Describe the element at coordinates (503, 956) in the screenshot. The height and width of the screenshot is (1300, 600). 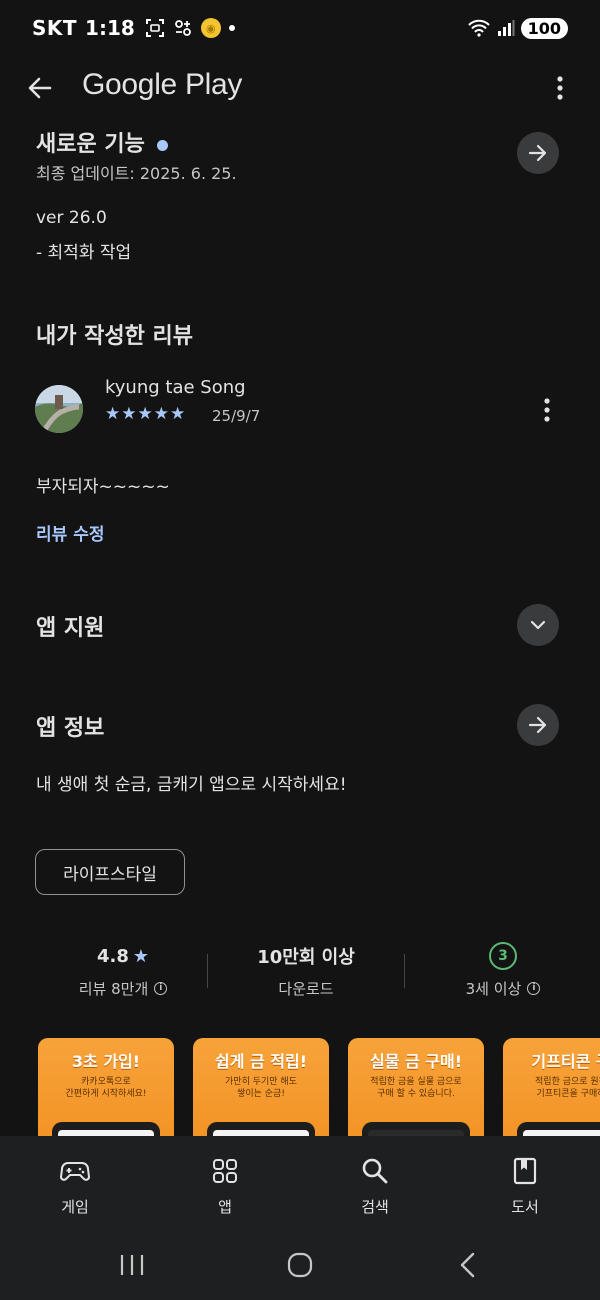
I see `age-rating-badge-icon: 3` at that location.